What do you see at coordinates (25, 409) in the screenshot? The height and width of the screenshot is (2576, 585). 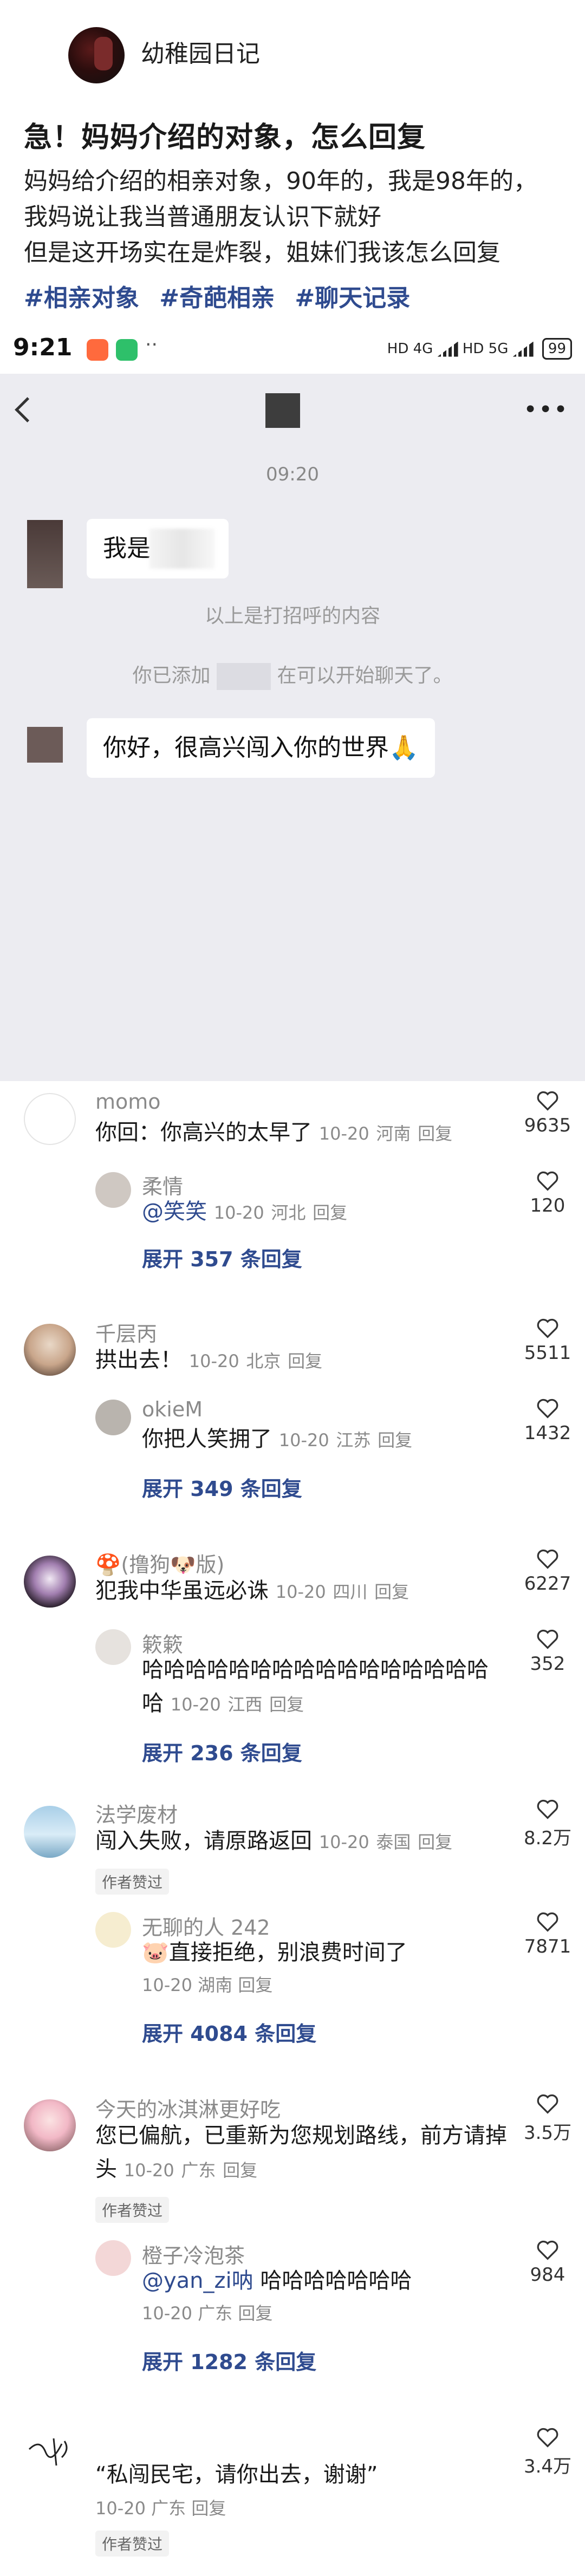 I see `back-arrow-icon` at bounding box center [25, 409].